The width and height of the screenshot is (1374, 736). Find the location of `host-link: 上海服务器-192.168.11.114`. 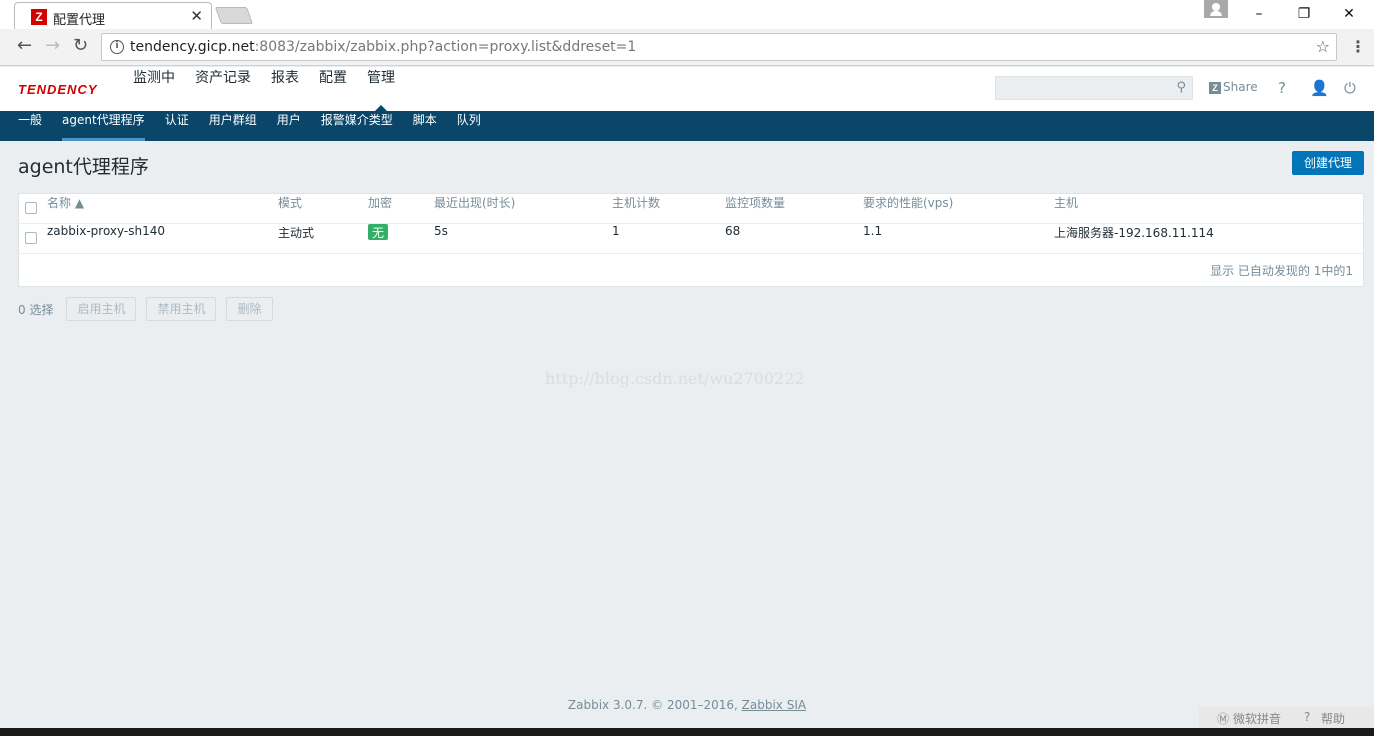

host-link: 上海服务器-192.168.11.114 is located at coordinates (1134, 239).